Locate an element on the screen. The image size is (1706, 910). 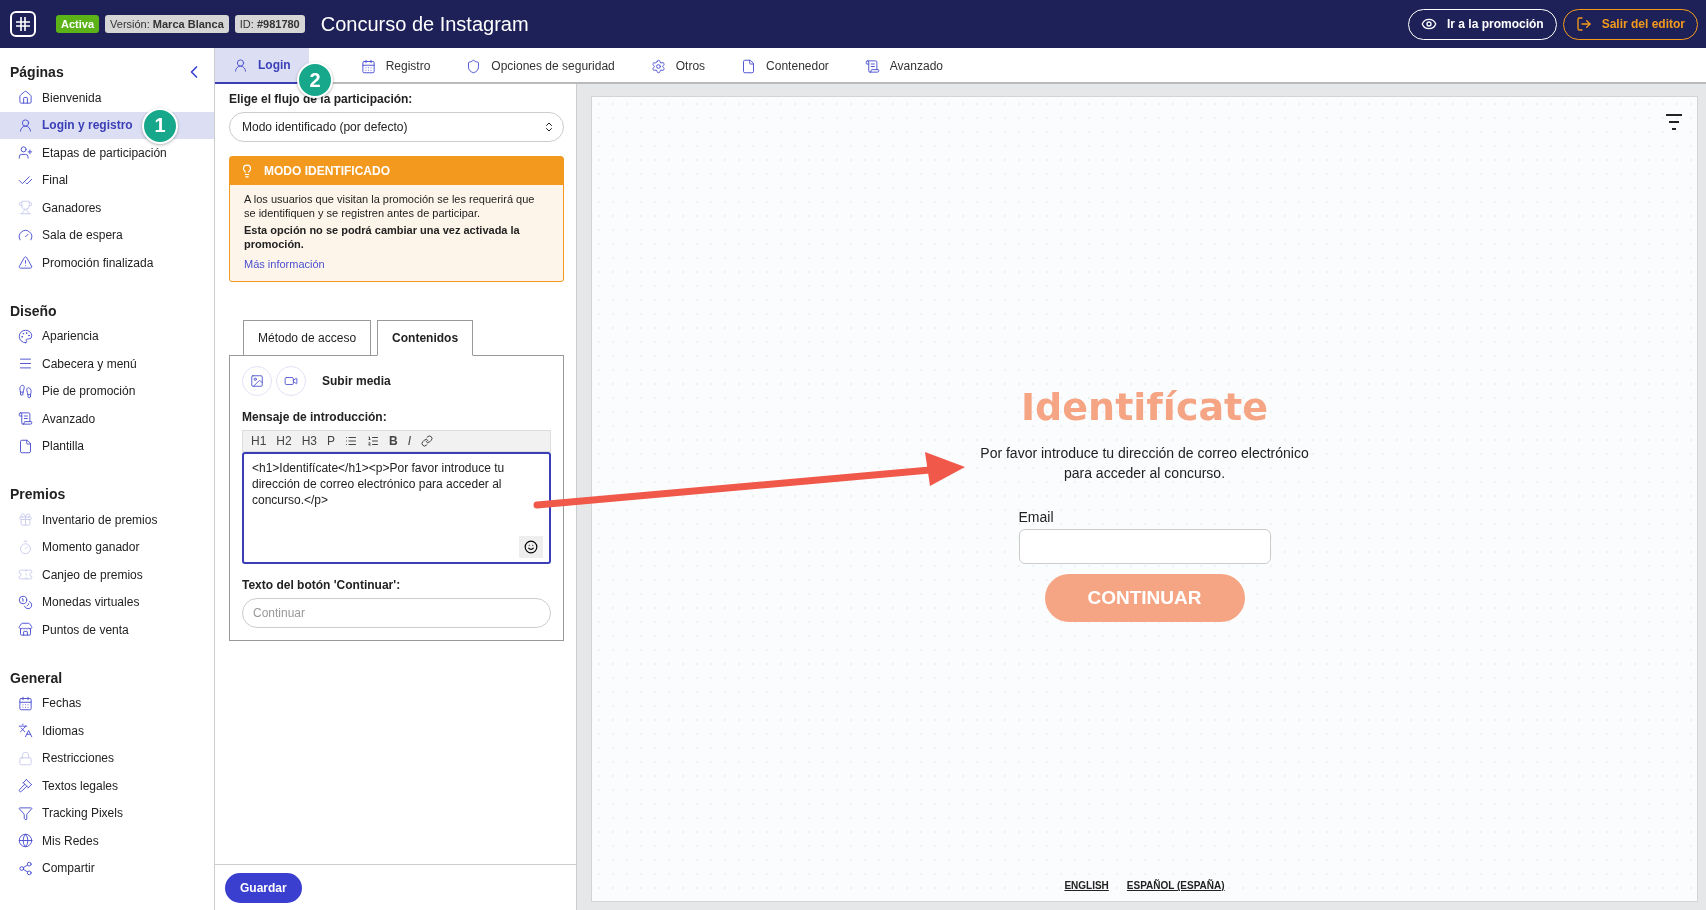
tab: Avanzado is located at coordinates (903, 66).